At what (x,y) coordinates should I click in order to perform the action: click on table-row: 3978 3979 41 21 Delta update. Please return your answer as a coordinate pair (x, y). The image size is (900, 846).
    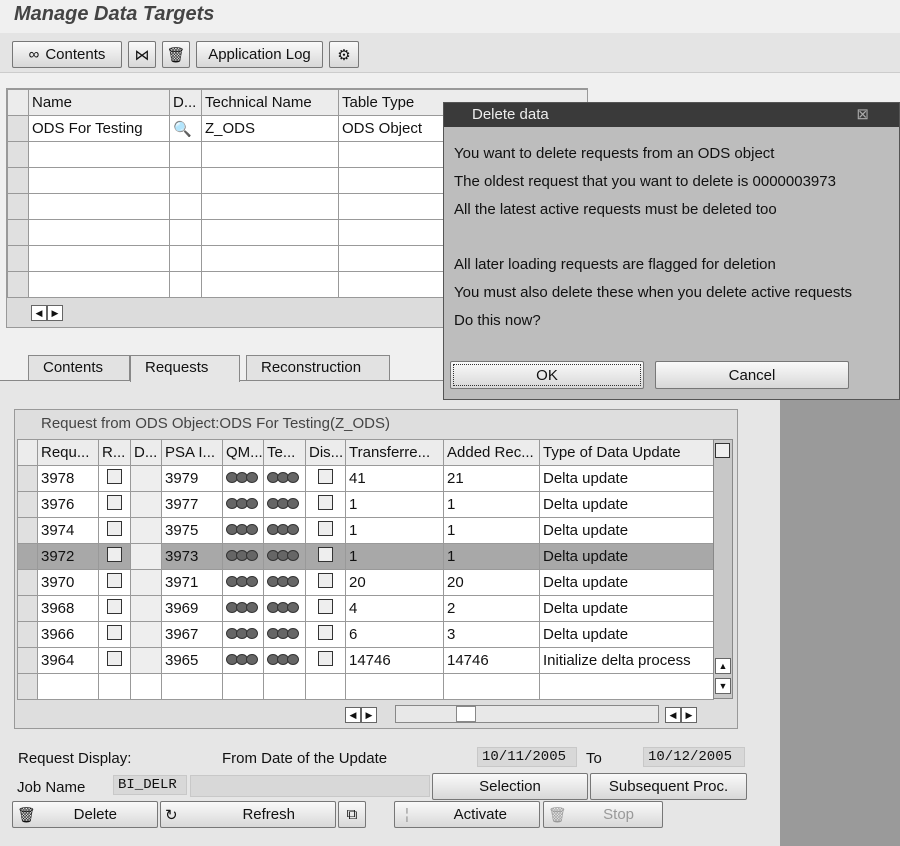
    Looking at the image, I should click on (365, 478).